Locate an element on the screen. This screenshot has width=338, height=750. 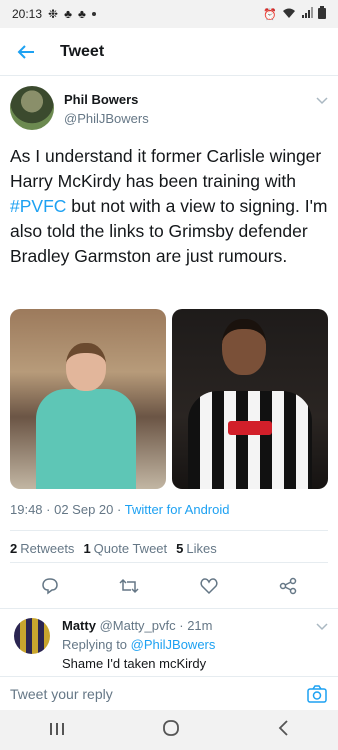
alarm-icon: ⏰ is located at coordinates (270, 14).